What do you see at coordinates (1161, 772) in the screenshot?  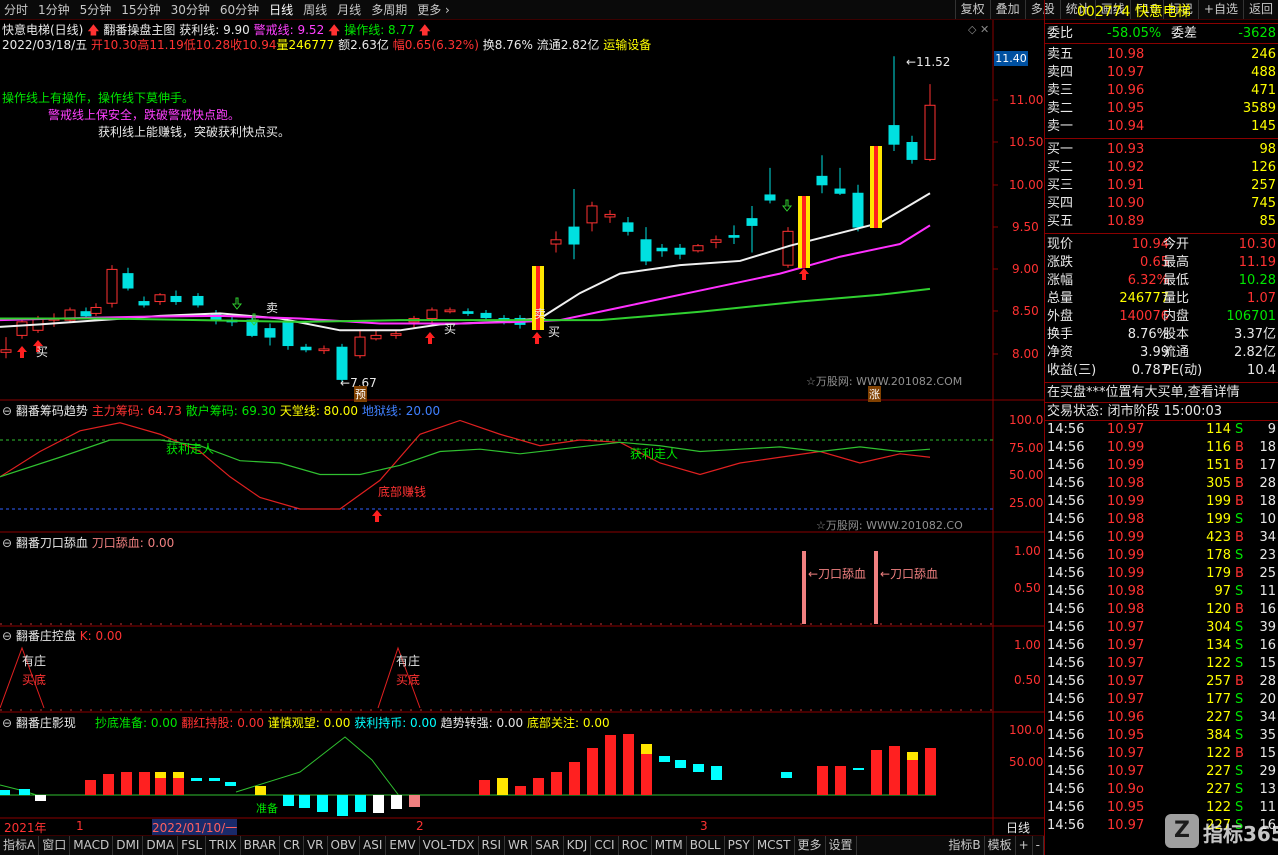 I see `tick-row: 14:56 10.97 227 S 29` at bounding box center [1161, 772].